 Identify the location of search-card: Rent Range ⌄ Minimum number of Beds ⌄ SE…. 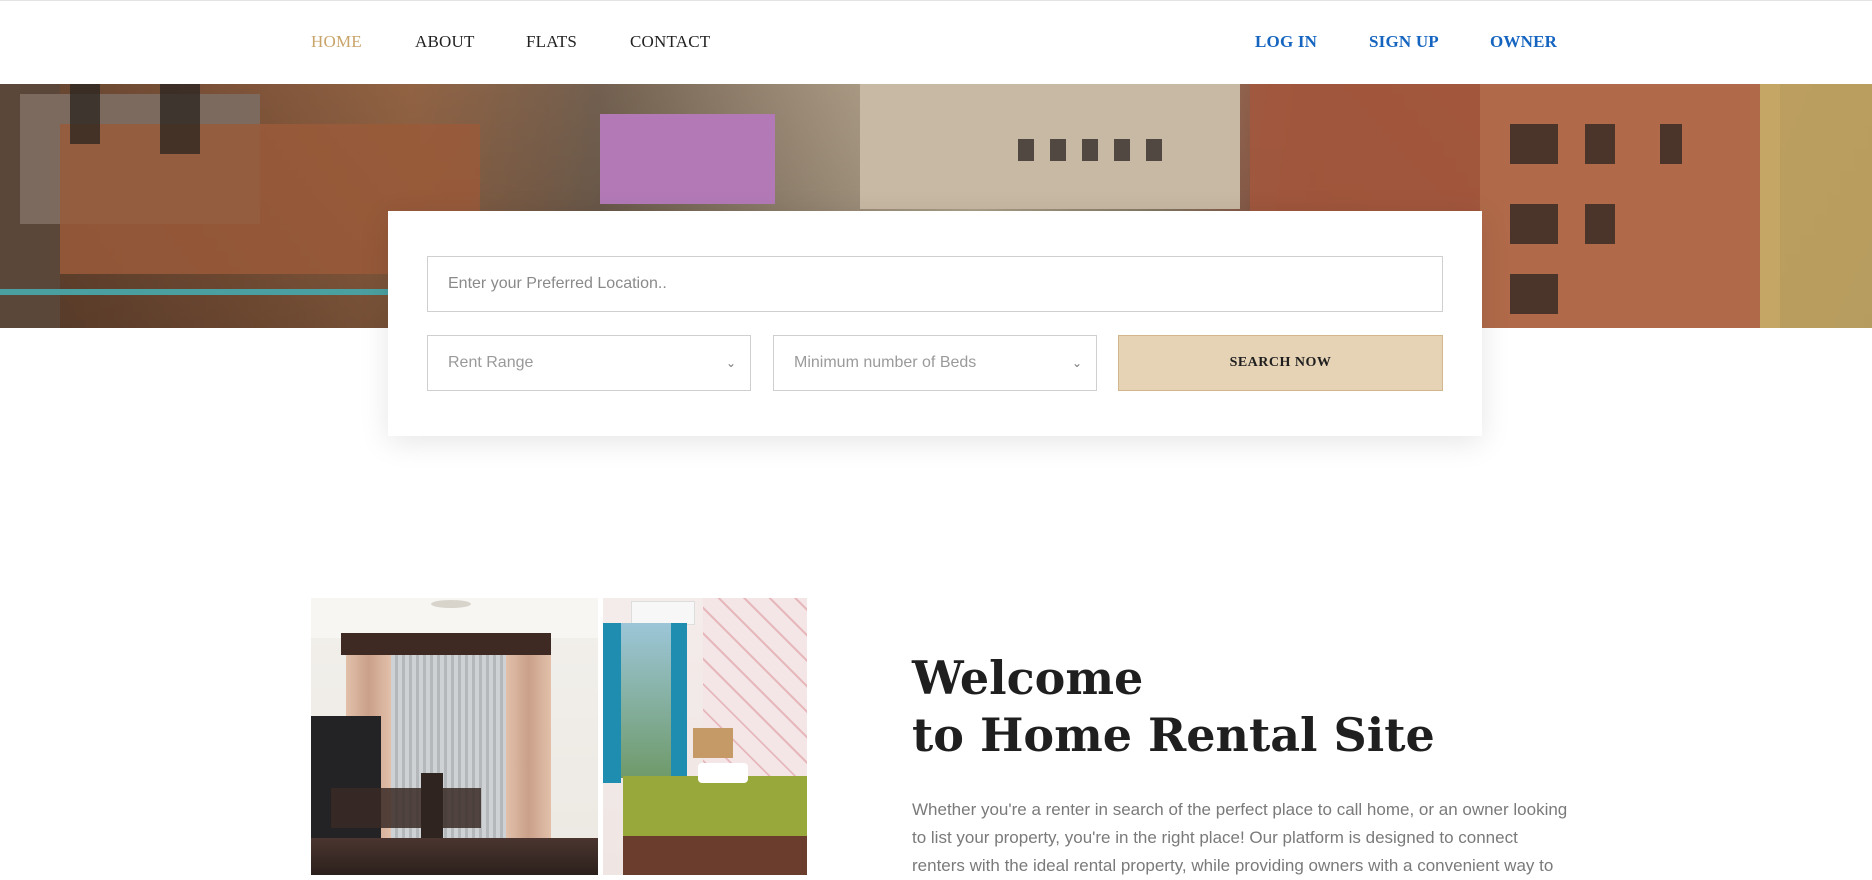
(935, 323).